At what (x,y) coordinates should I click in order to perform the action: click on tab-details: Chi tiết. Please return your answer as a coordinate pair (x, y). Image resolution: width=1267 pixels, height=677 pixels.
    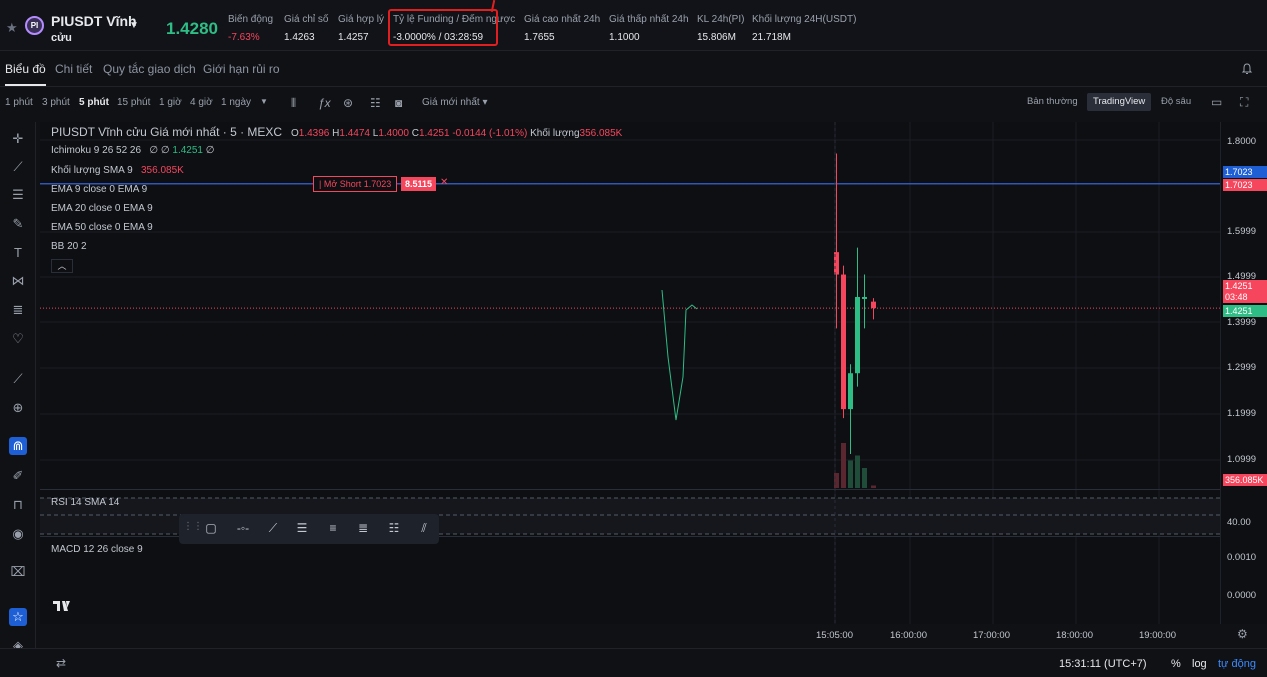
    Looking at the image, I should click on (73, 69).